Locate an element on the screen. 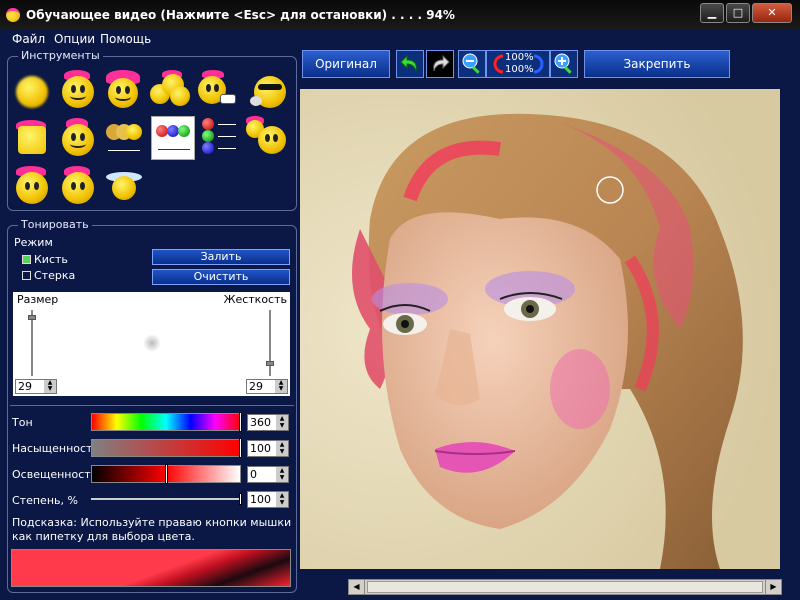 Image resolution: width=800 pixels, height=600 pixels. tool-angel-smiley-icon is located at coordinates (124, 186).